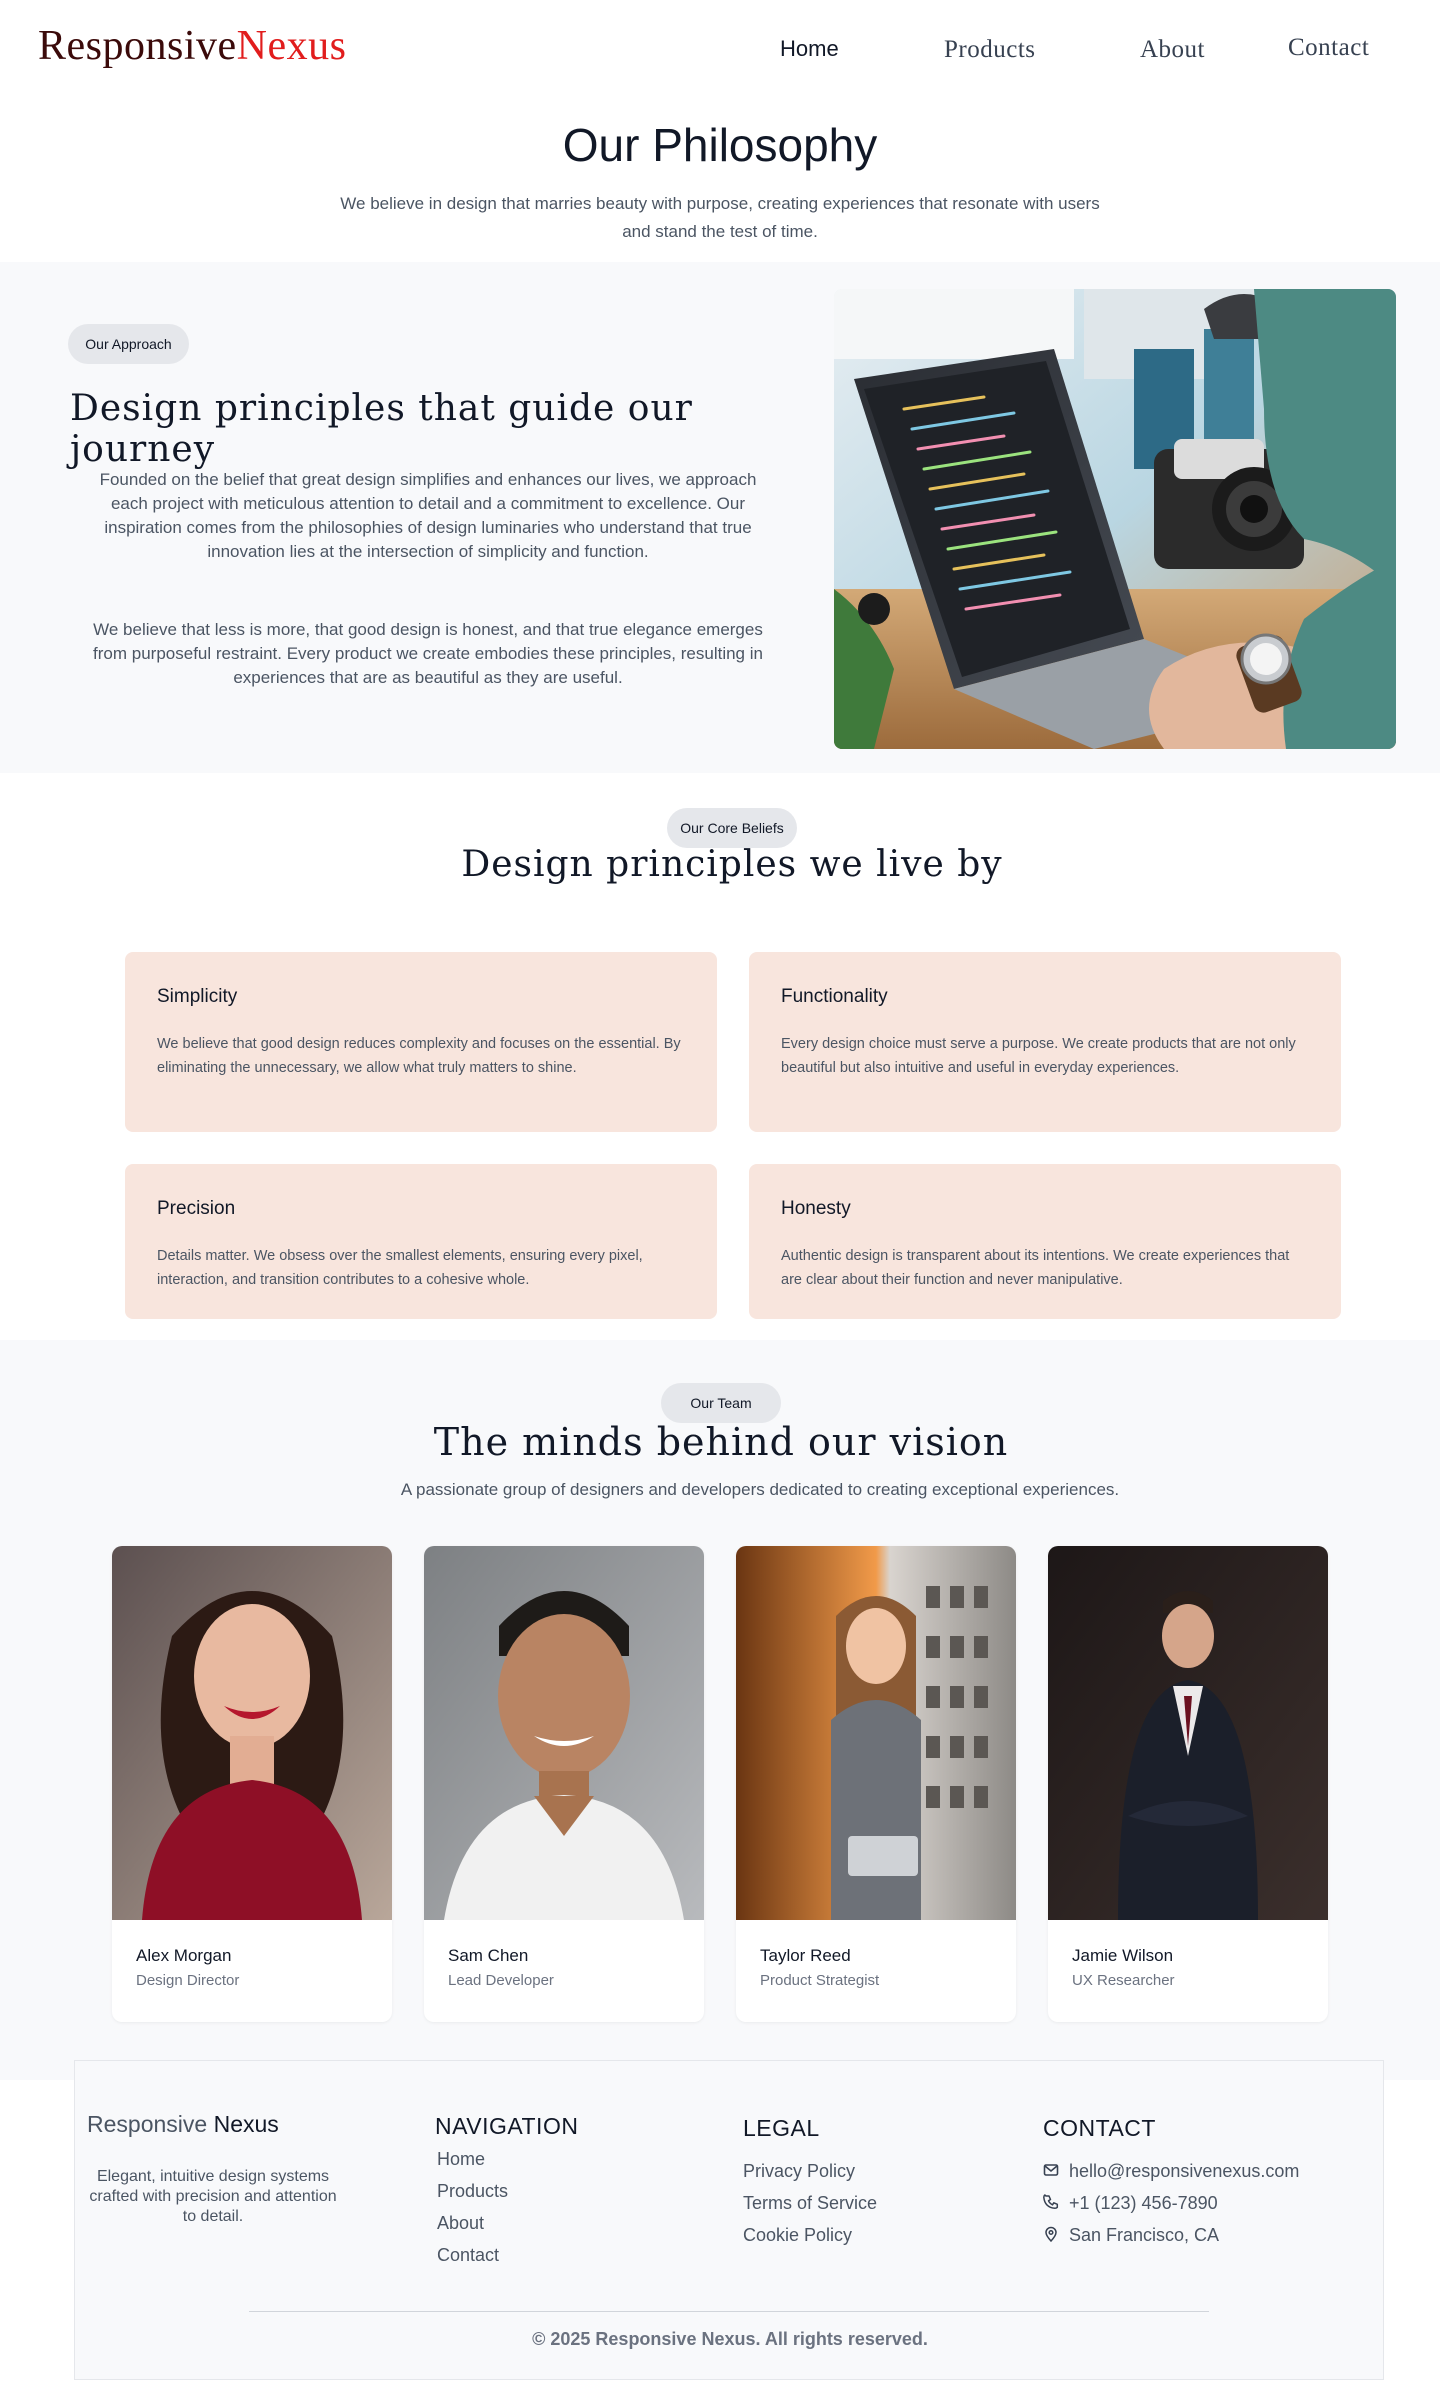  What do you see at coordinates (1328, 48) in the screenshot?
I see `nav-contact: Contact` at bounding box center [1328, 48].